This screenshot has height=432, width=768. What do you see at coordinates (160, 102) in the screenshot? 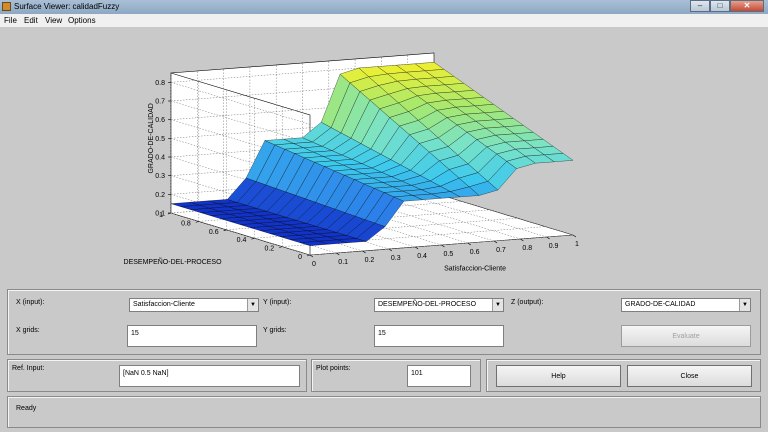
I see `z-tick-label: 0.7` at bounding box center [160, 102].